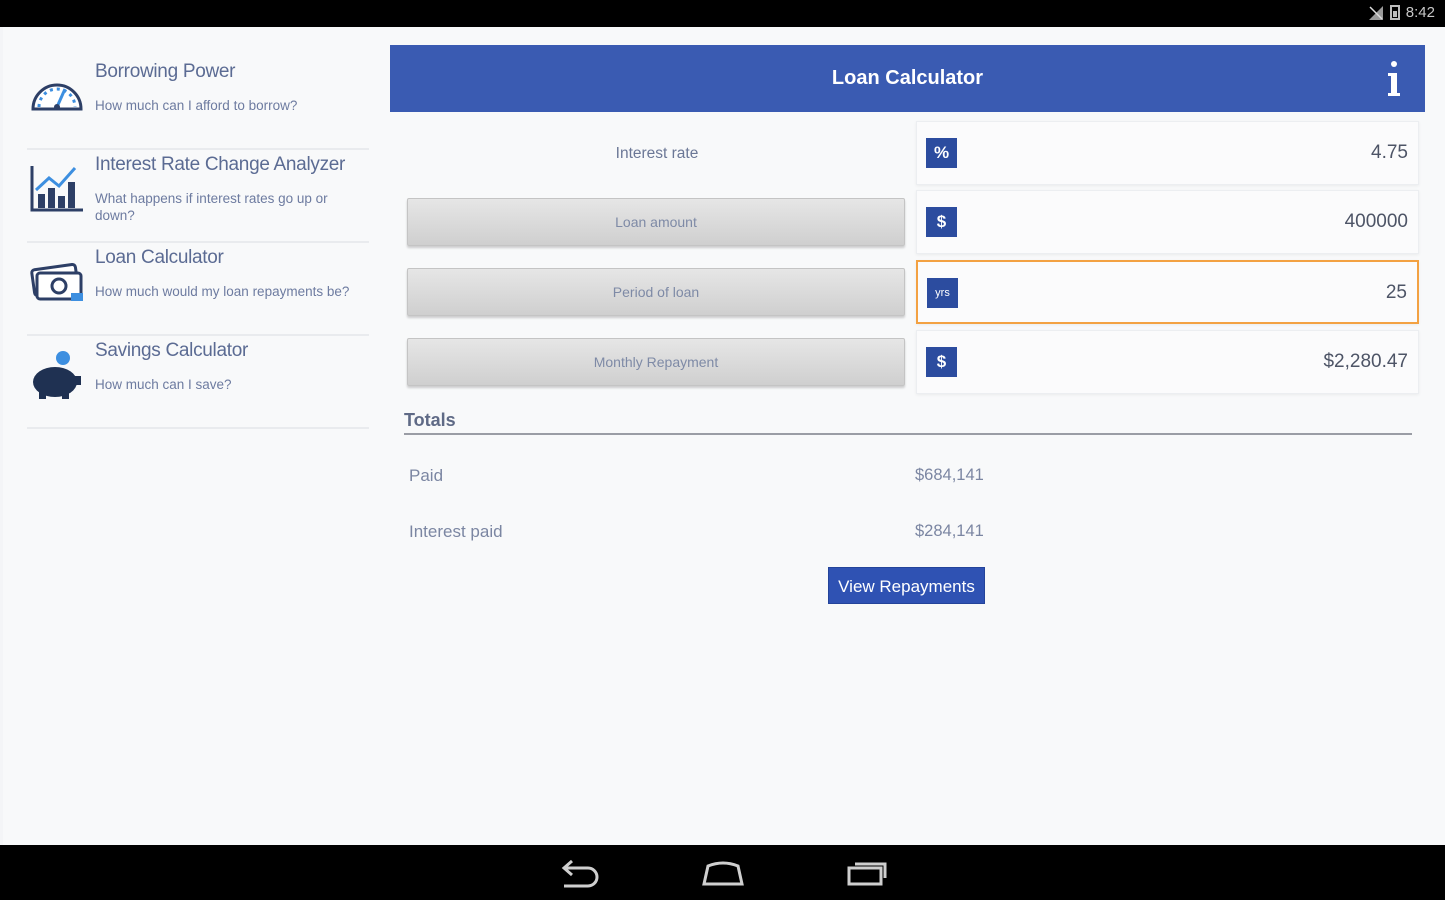 This screenshot has width=1445, height=900. I want to click on monthly-repayment-field: $ $2,280.47, so click(1167, 362).